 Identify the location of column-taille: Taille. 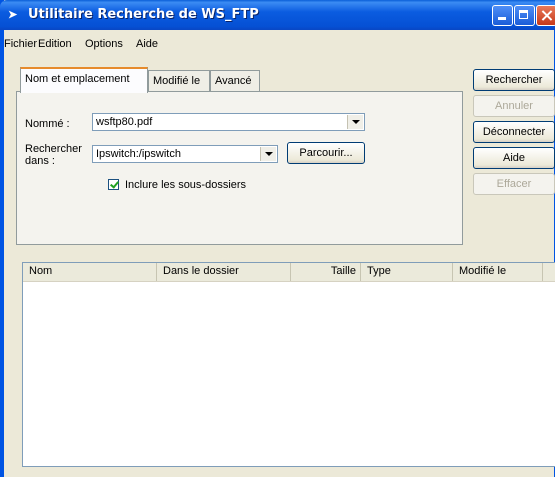
(326, 272).